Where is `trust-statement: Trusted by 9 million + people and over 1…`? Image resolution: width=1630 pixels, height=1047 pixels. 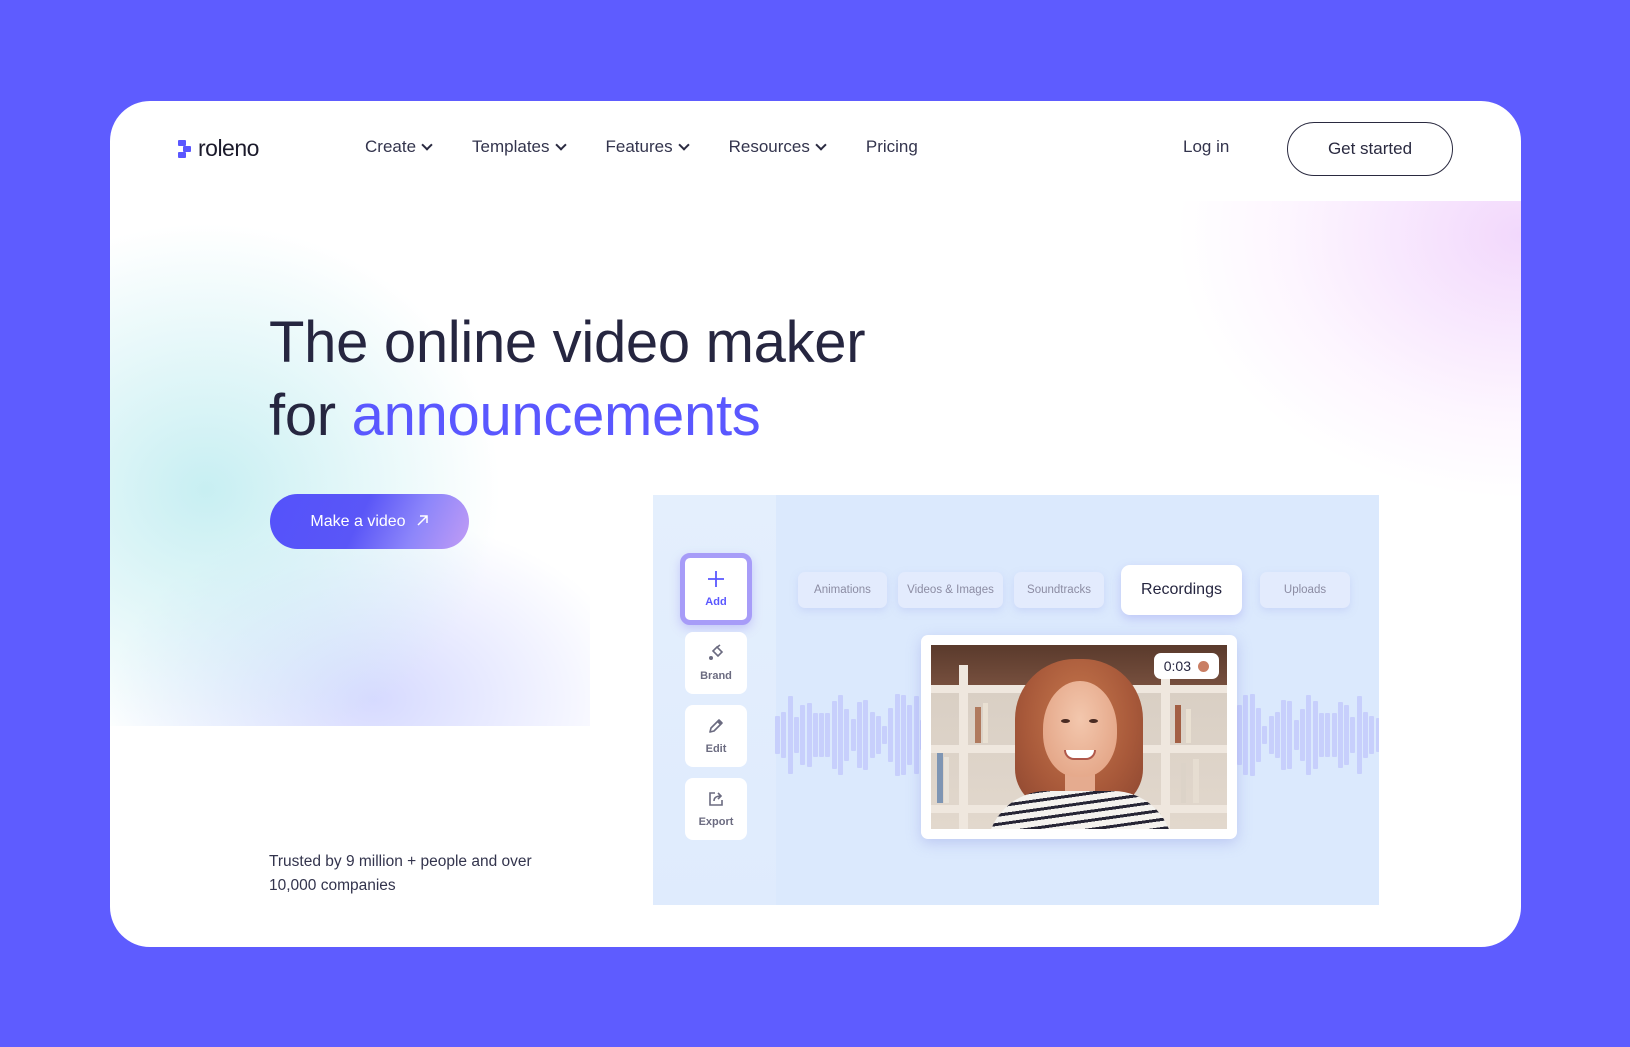 trust-statement: Trusted by 9 million + people and over 1… is located at coordinates (400, 873).